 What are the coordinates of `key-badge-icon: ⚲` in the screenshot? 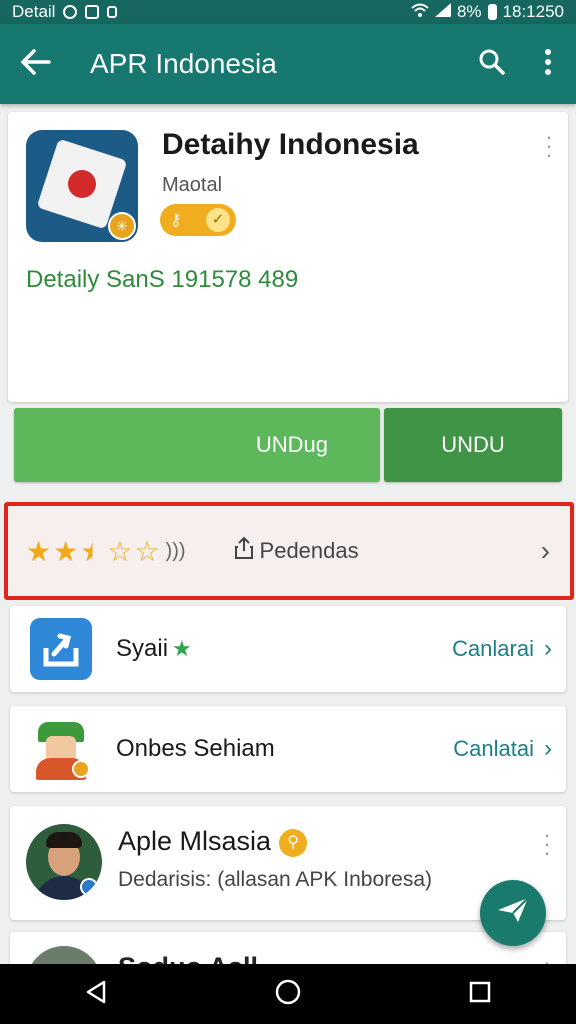 It's located at (293, 843).